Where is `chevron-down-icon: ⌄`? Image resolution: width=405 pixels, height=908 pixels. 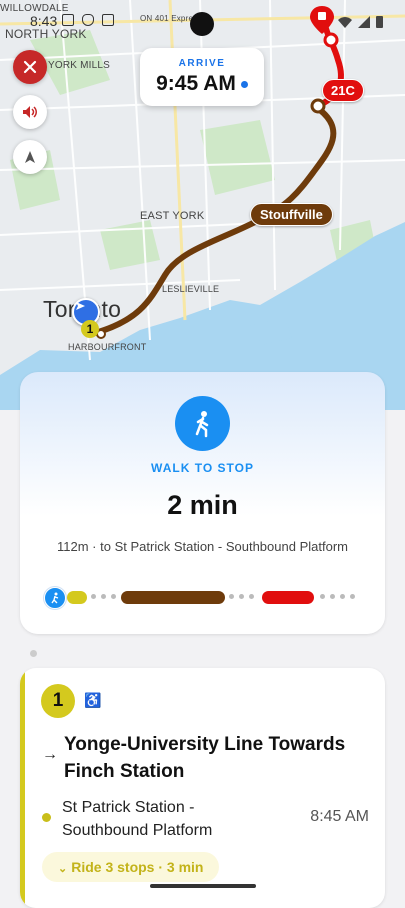 chevron-down-icon: ⌄ is located at coordinates (63, 869).